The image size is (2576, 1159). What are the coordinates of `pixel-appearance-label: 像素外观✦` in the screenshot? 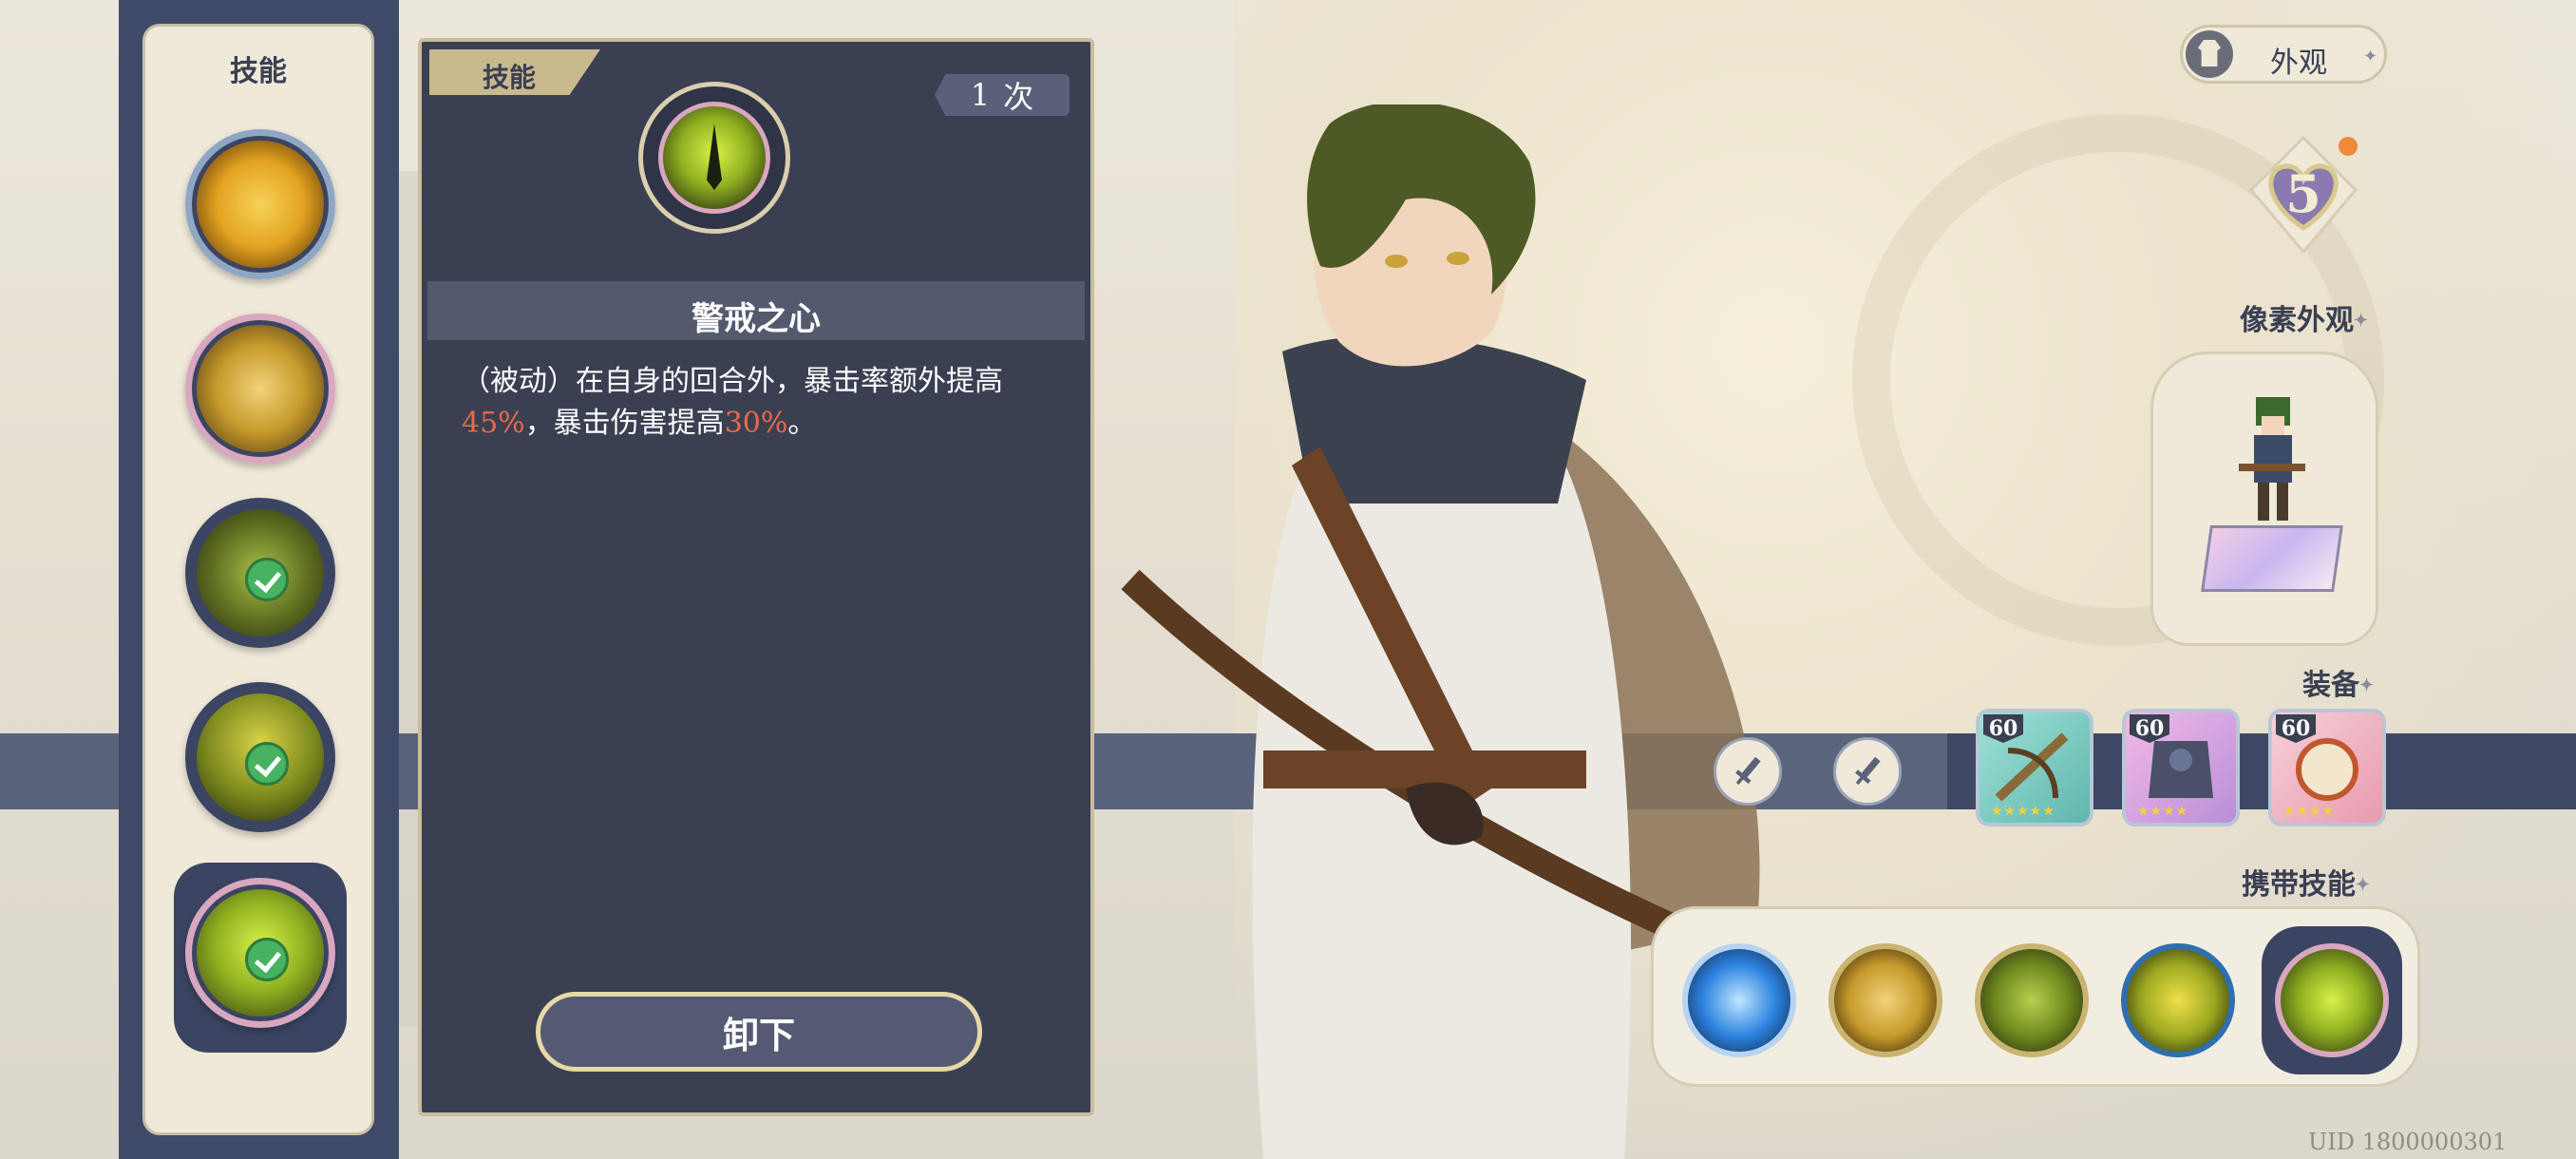 It's located at (2304, 320).